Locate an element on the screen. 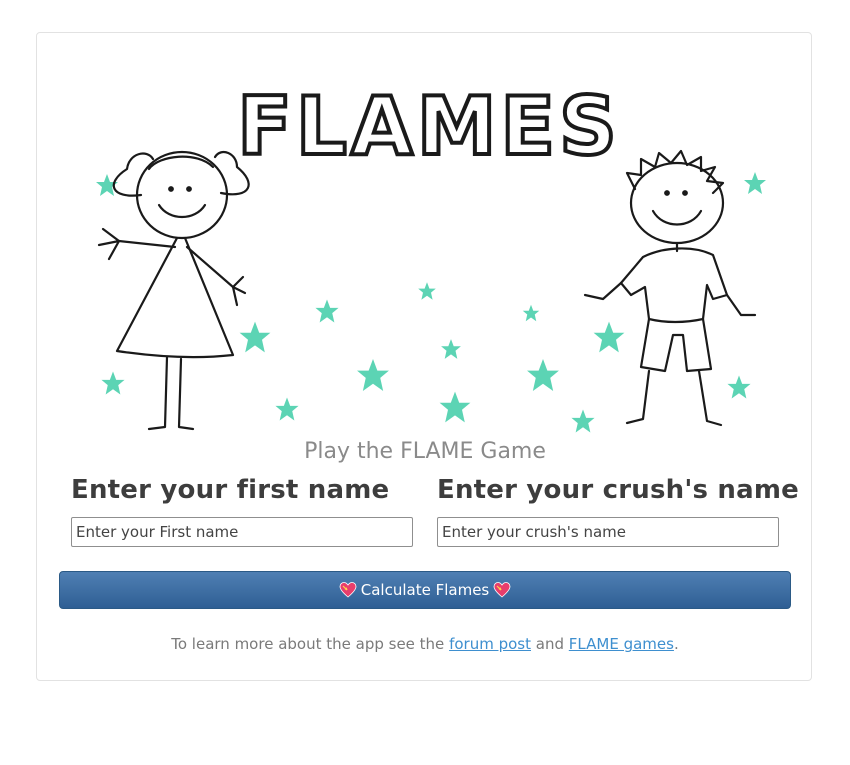 The height and width of the screenshot is (765, 850). footer-joiner: and is located at coordinates (550, 644).